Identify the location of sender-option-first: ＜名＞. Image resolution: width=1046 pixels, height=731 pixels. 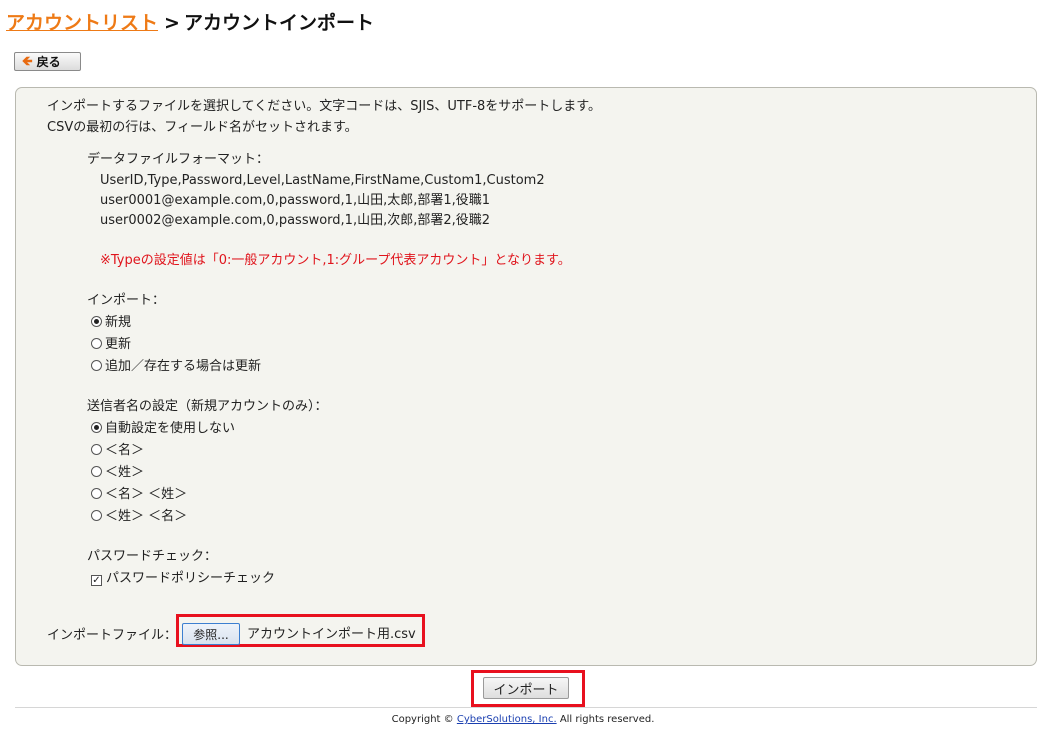
(117, 451).